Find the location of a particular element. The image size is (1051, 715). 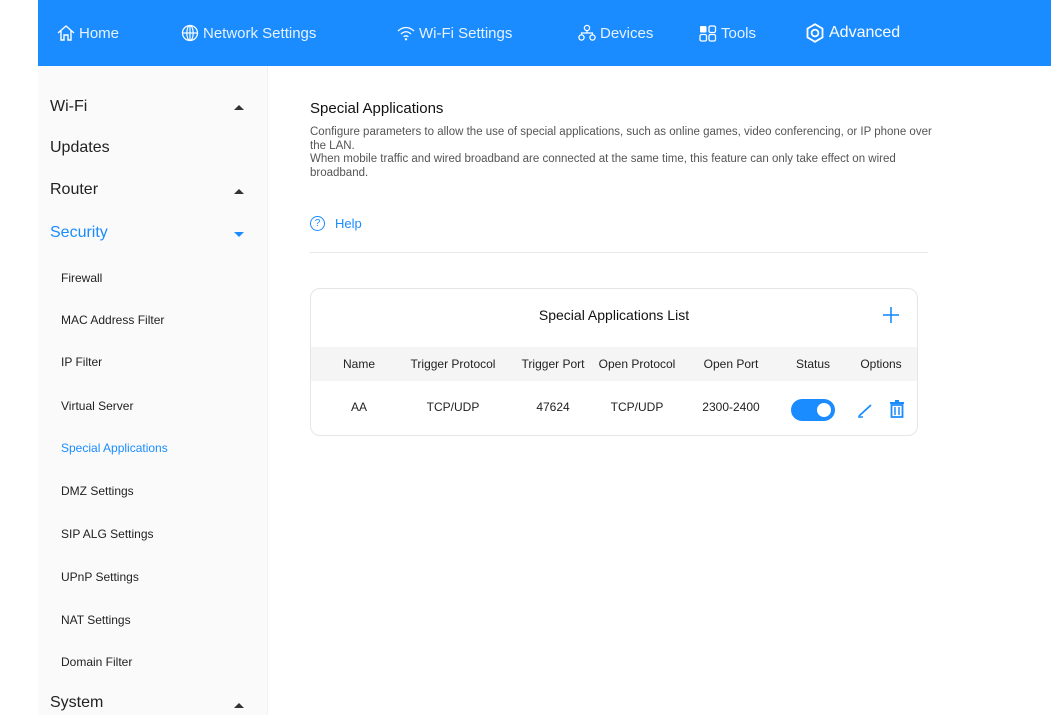

nav-advanced: Advanced is located at coordinates (852, 33).